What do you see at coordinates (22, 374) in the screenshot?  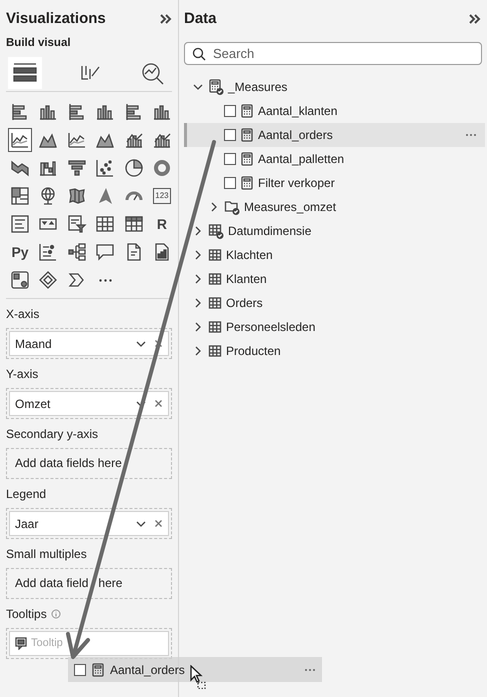 I see `well-label: Y-axis` at bounding box center [22, 374].